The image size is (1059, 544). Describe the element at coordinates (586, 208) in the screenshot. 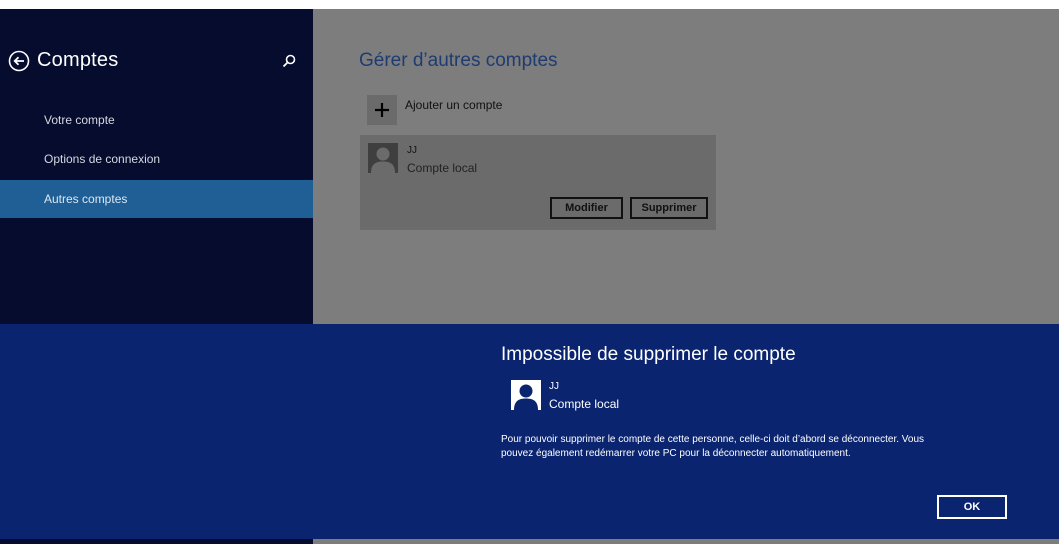

I see `modify-button: Modifier` at that location.